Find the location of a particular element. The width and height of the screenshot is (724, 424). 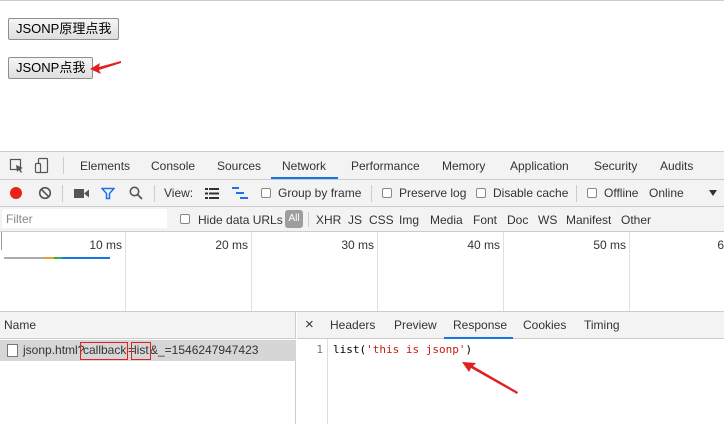

tab-preview: Preview is located at coordinates (415, 325).